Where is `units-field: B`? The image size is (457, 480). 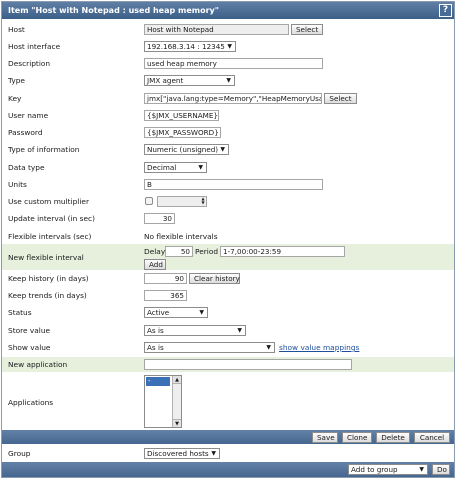 units-field: B is located at coordinates (233, 184).